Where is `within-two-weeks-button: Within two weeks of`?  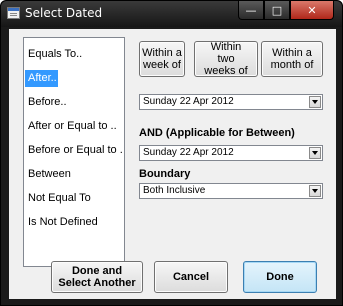 within-two-weeks-button: Within two weeks of is located at coordinates (226, 59).